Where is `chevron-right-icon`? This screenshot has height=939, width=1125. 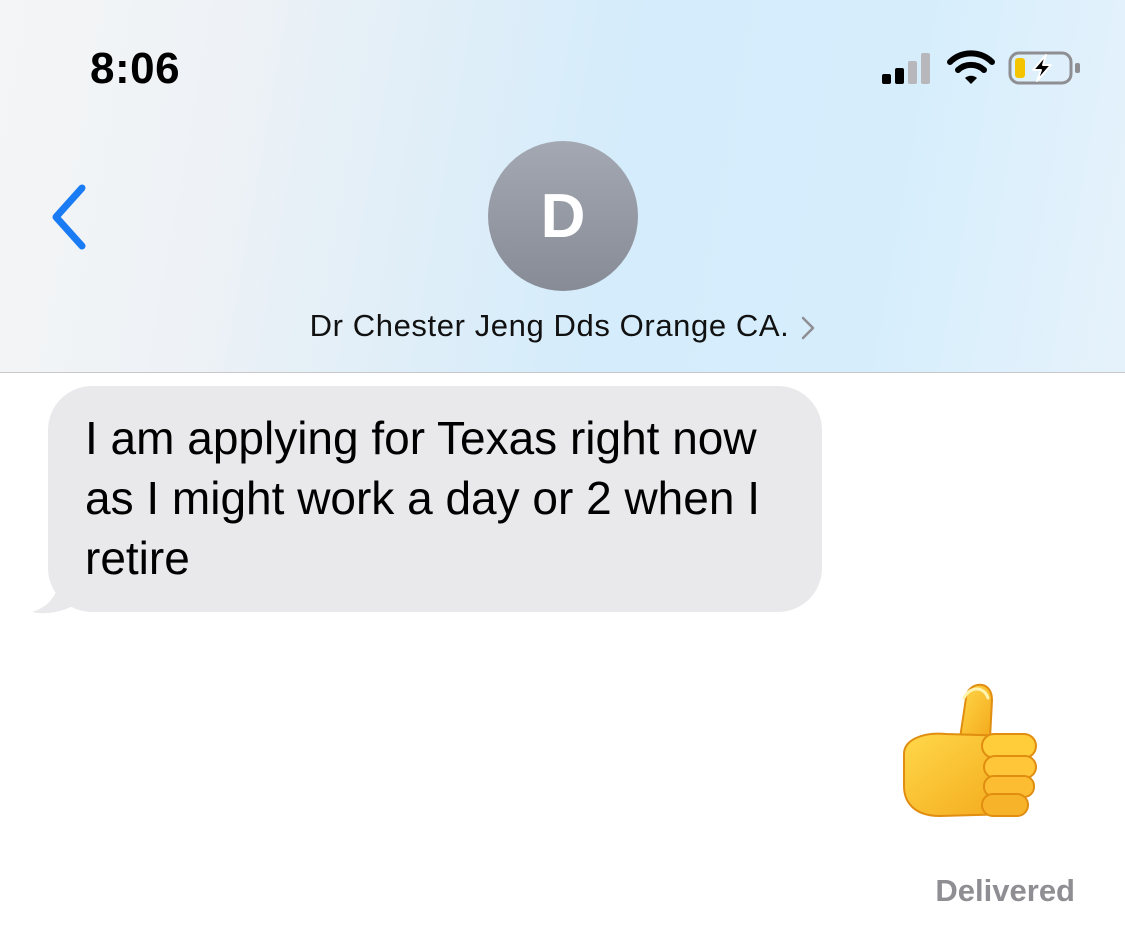
chevron-right-icon is located at coordinates (808, 328).